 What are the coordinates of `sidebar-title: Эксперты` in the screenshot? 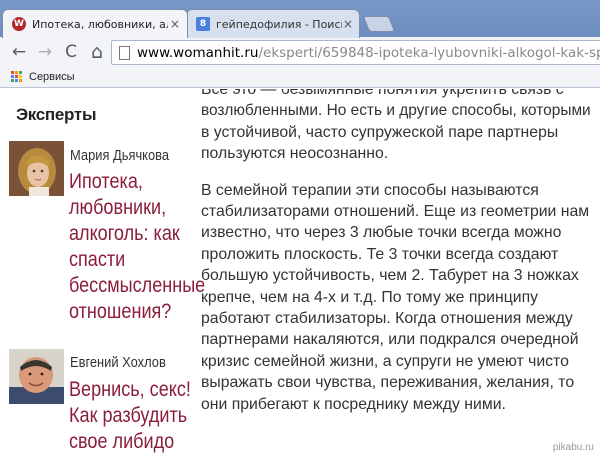 It's located at (56, 114).